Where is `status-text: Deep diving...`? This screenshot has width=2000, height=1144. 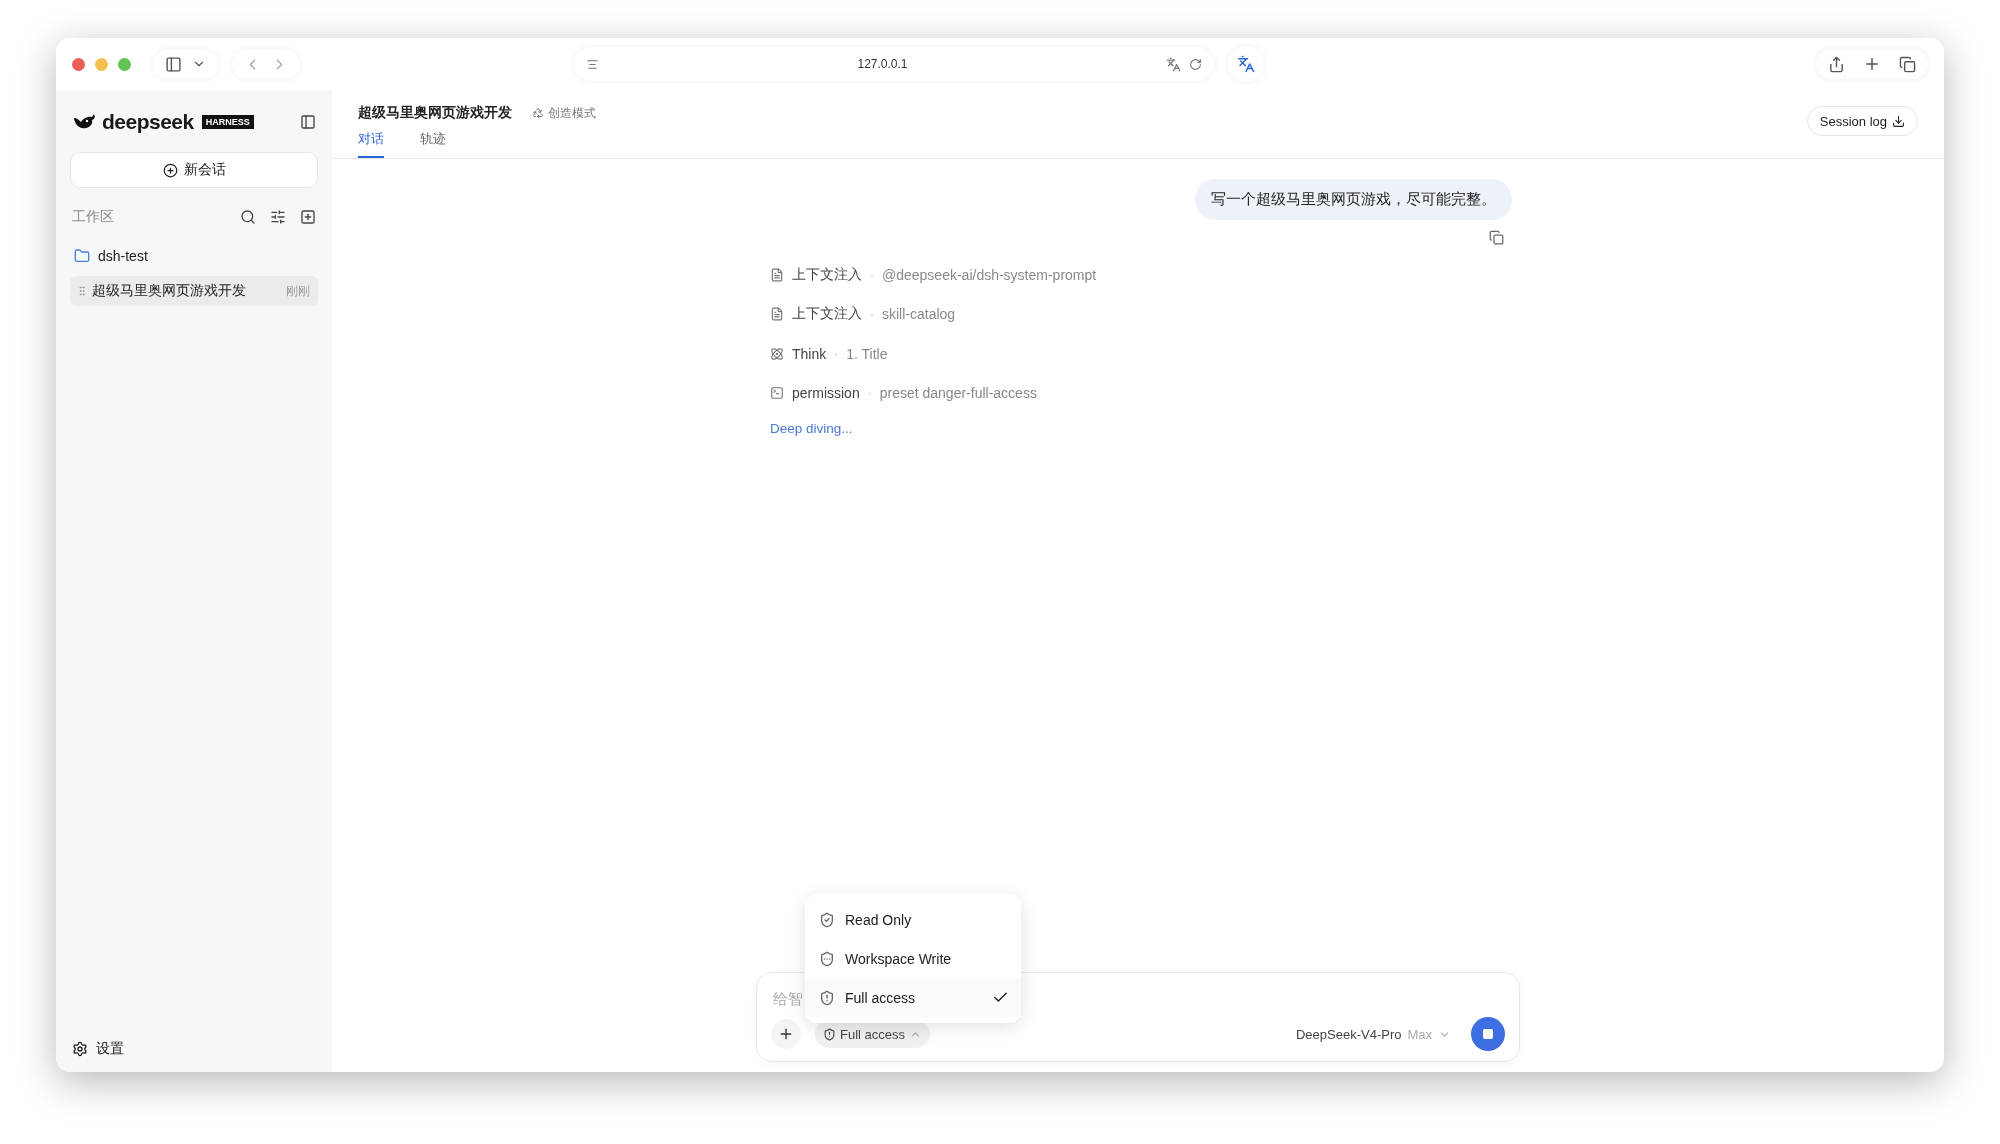 status-text: Deep diving... is located at coordinates (811, 428).